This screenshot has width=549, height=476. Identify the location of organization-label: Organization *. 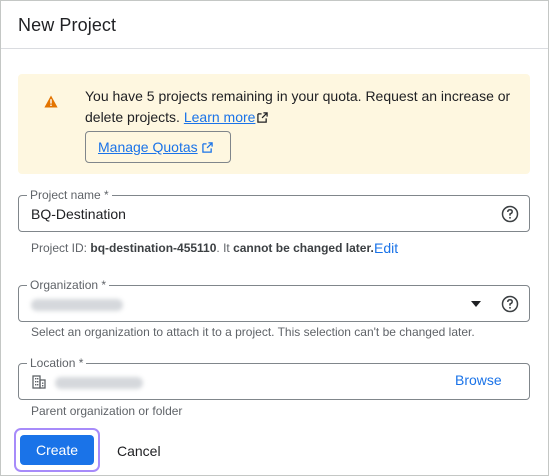
(68, 285).